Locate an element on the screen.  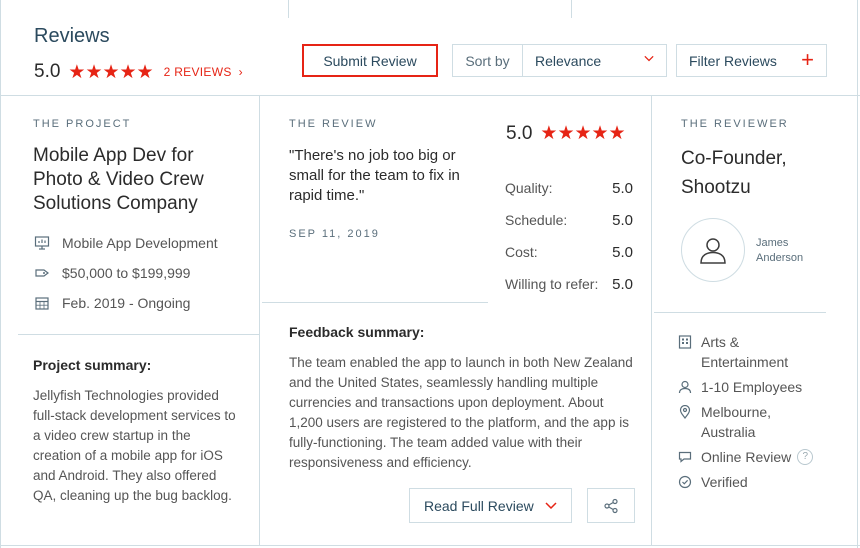
sort-dropdown: Sort by Relevance is located at coordinates (559, 60).